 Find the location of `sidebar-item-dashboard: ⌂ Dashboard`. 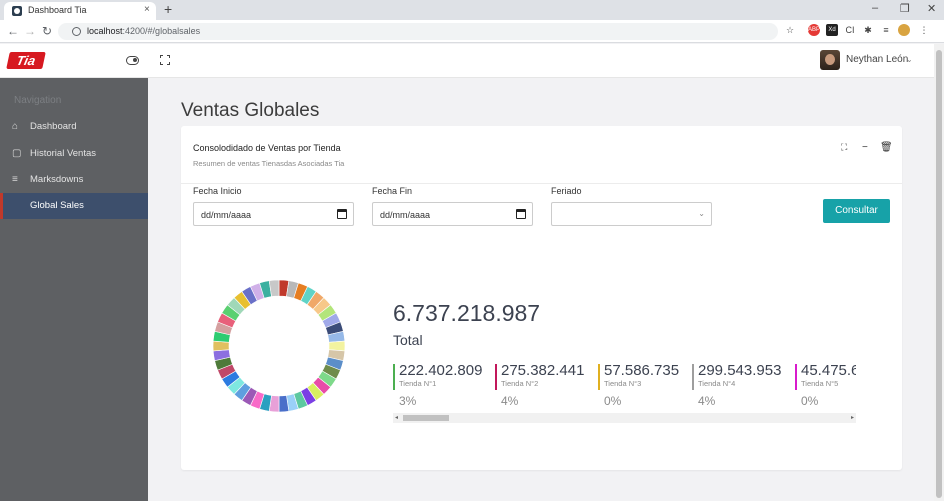

sidebar-item-dashboard: ⌂ Dashboard is located at coordinates (74, 127).